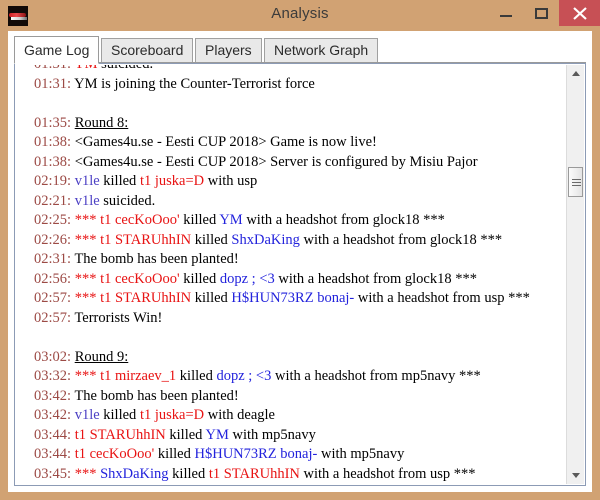 The width and height of the screenshot is (600, 500). I want to click on log-timestamp: 02:19:, so click(53, 181).